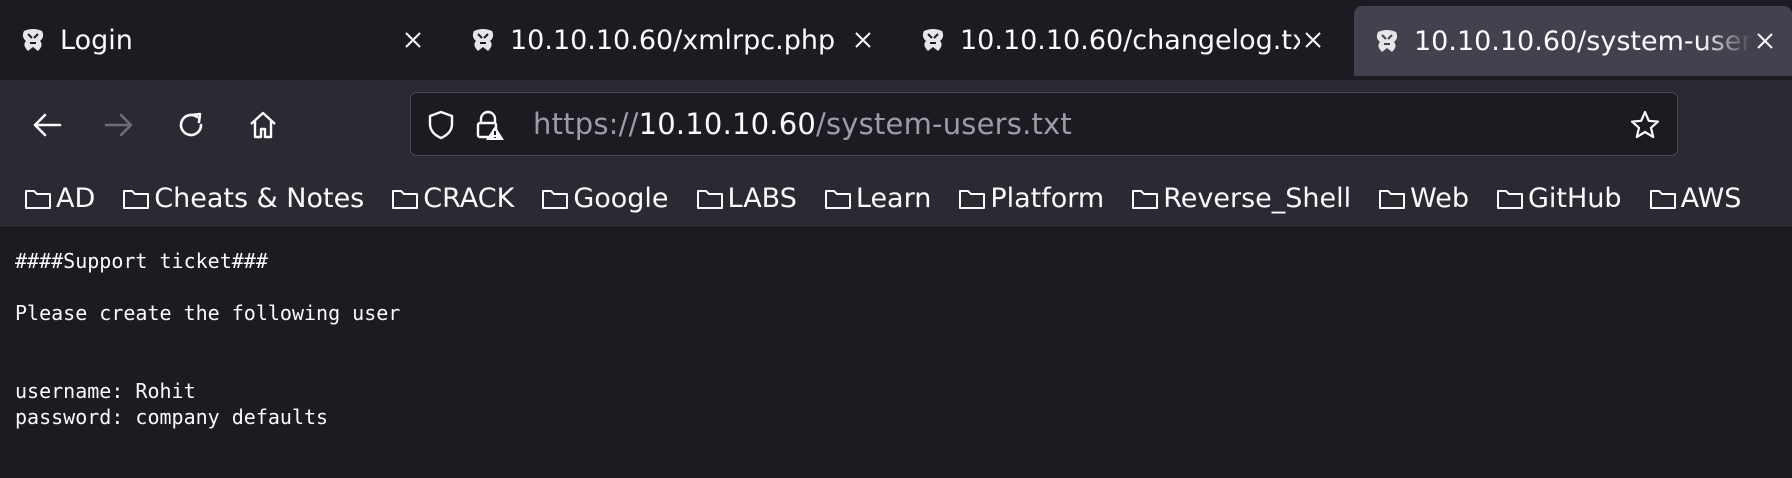  I want to click on reload-button, so click(191, 125).